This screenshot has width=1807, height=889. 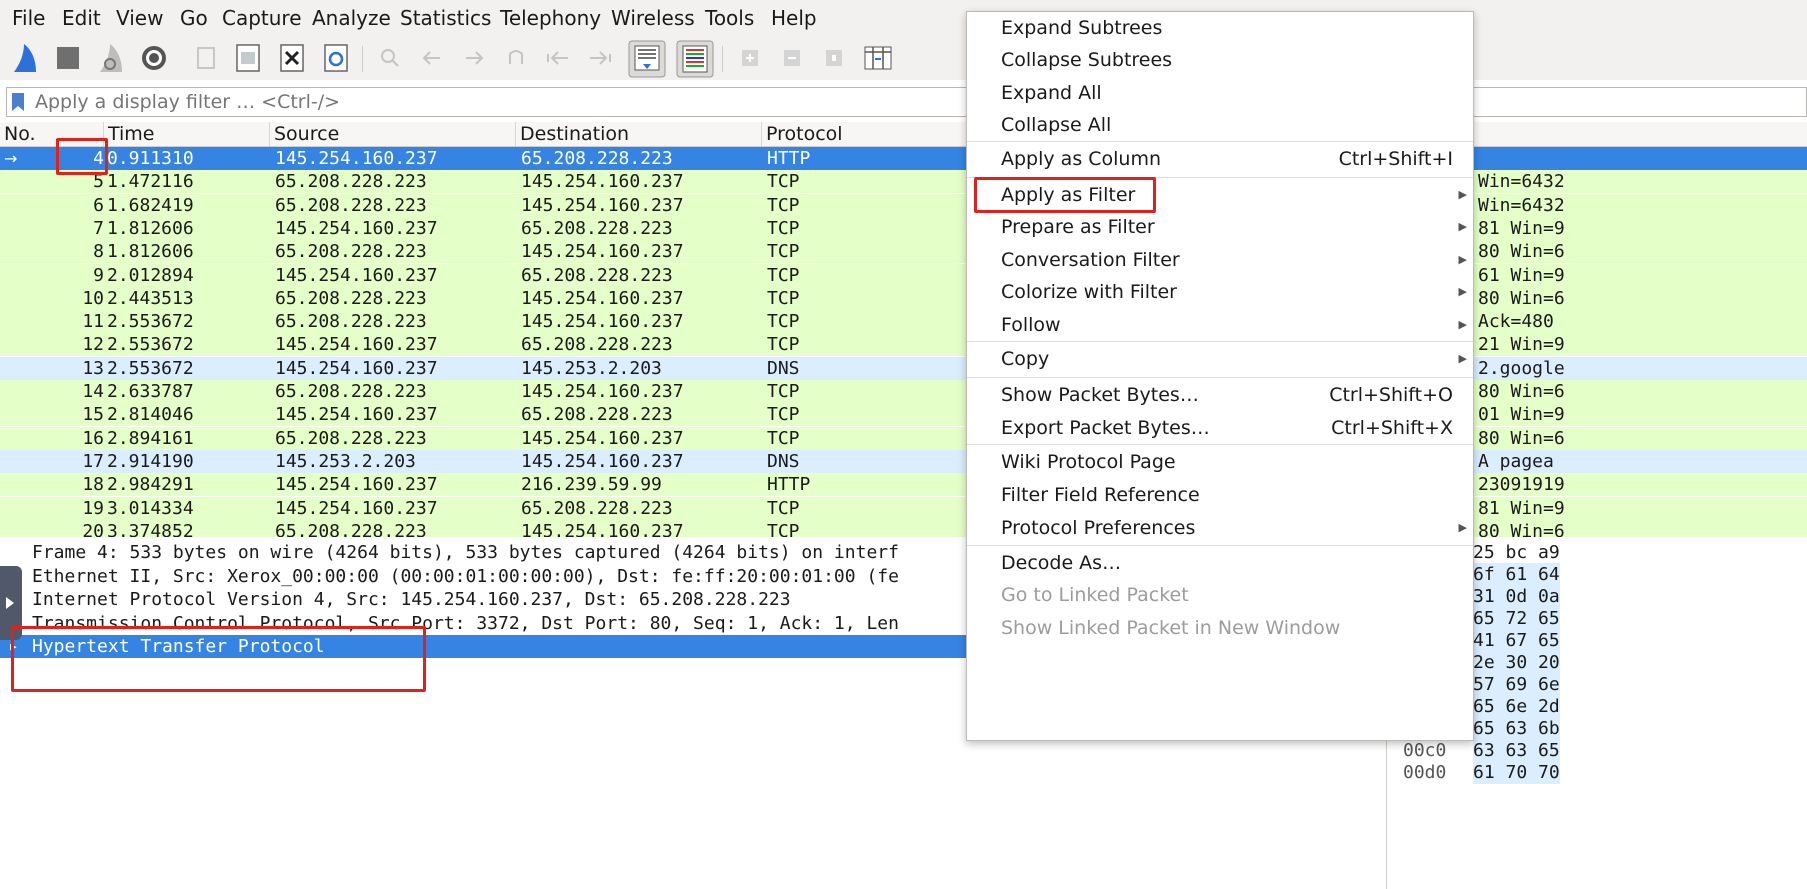 I want to click on bytes-hex: 57 69 6e, so click(x=1516, y=684).